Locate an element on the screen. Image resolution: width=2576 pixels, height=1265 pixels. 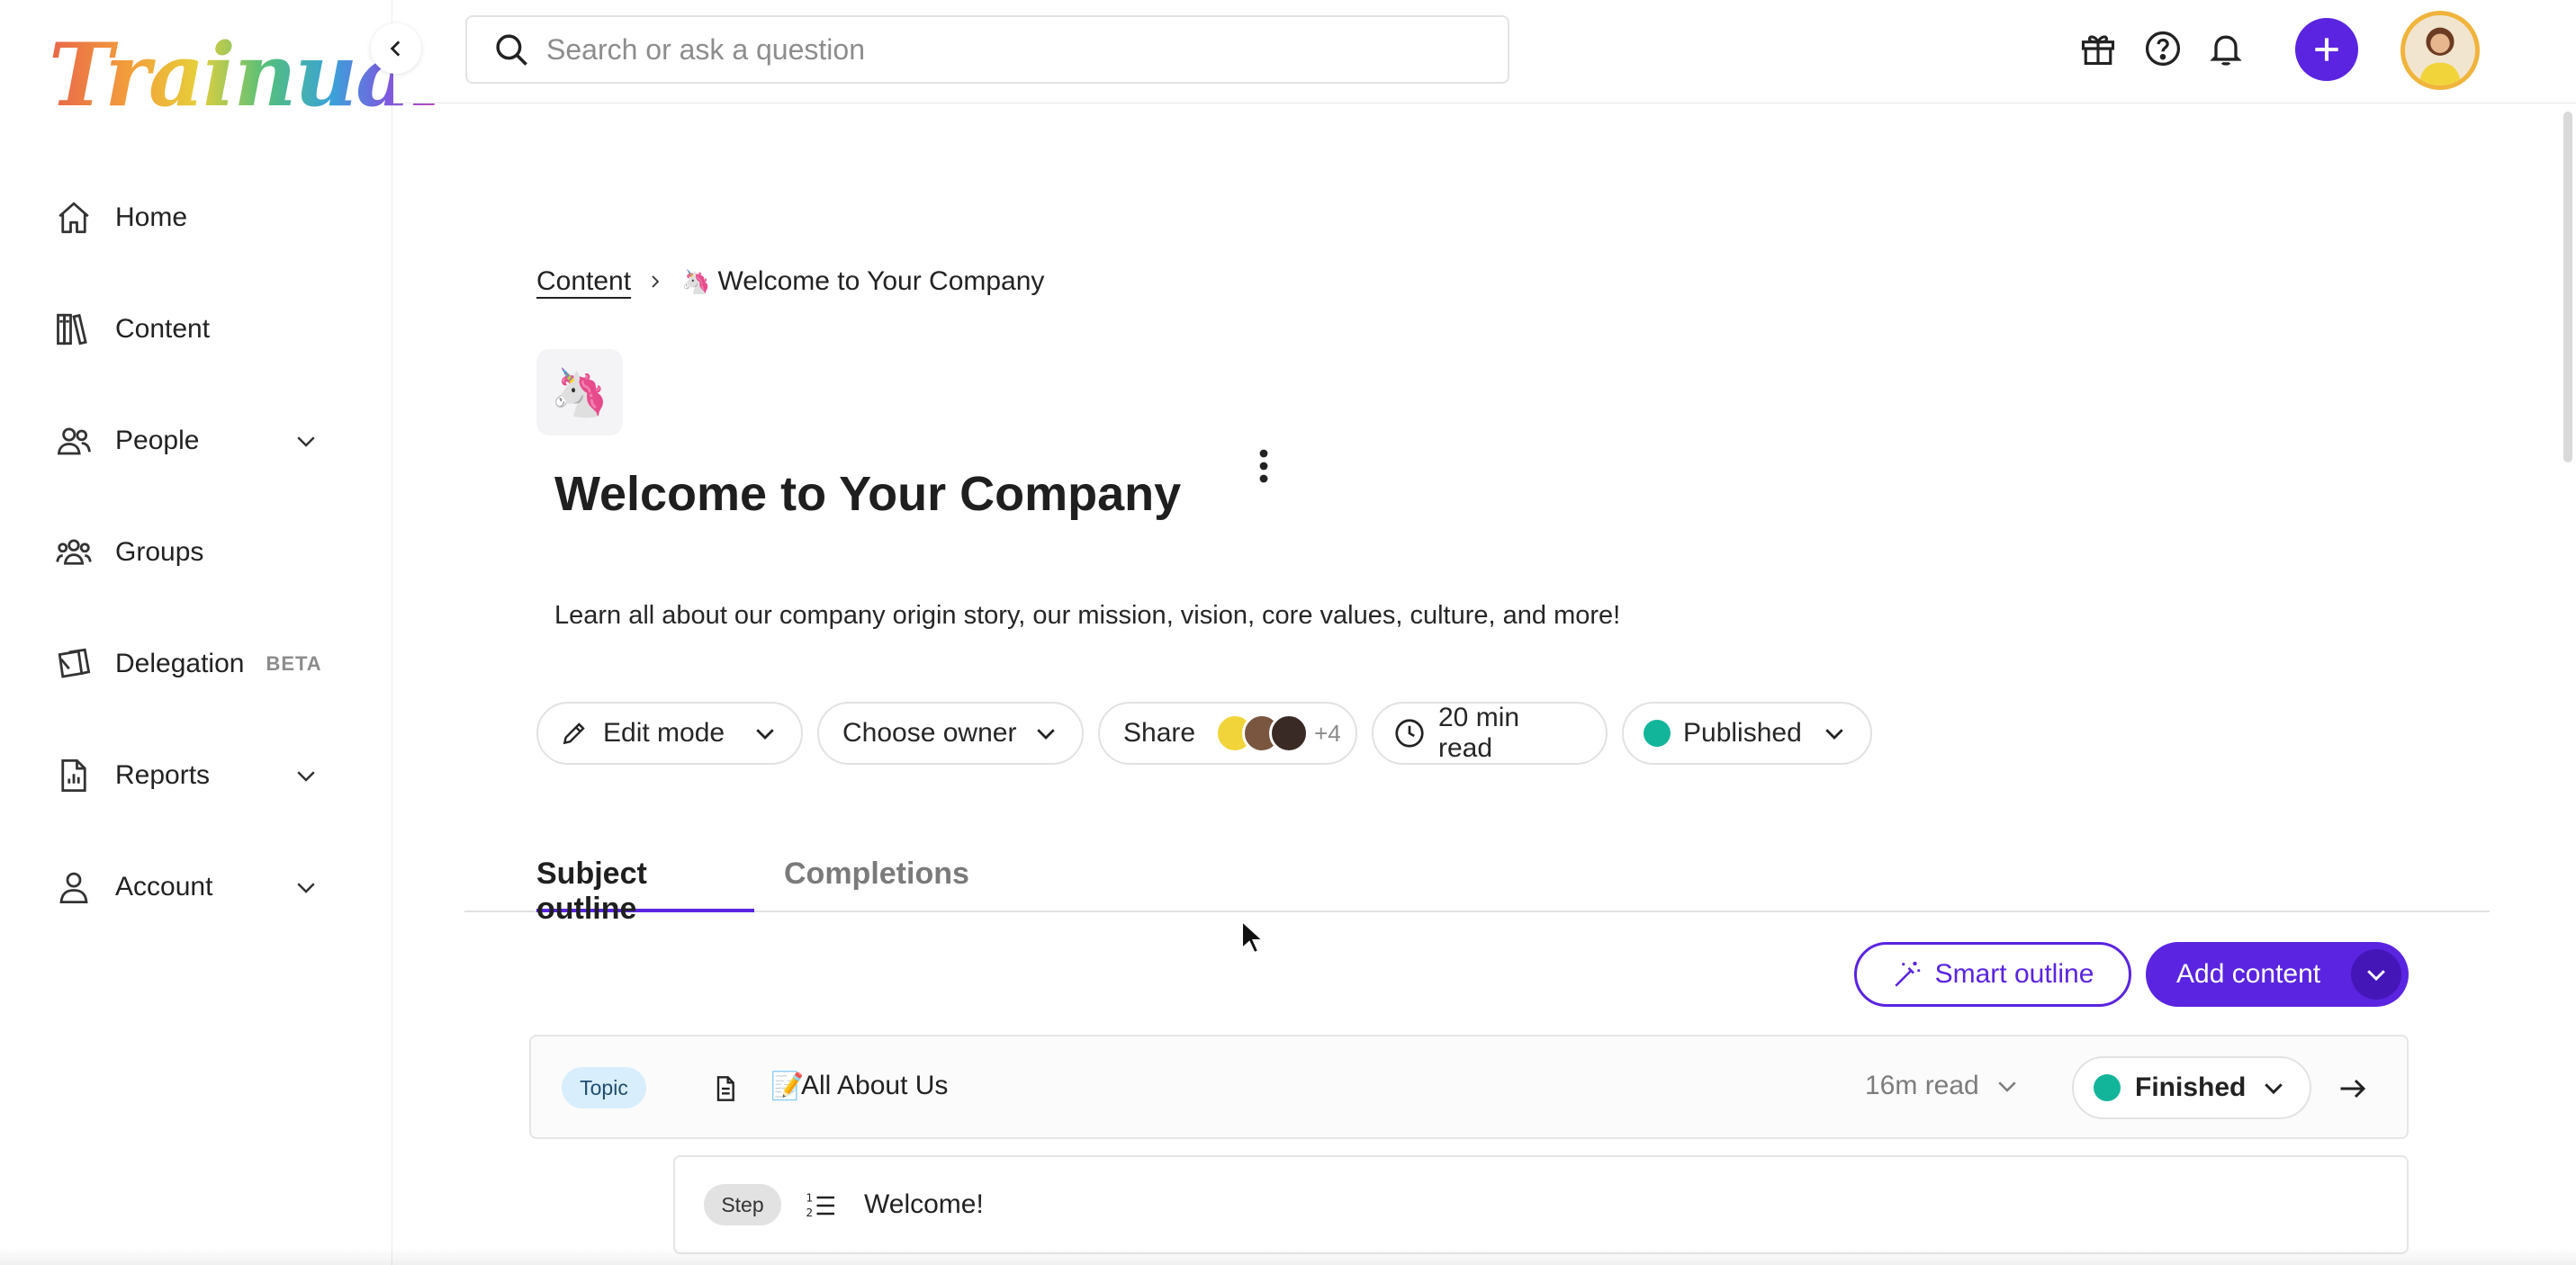
create-button is located at coordinates (2326, 49).